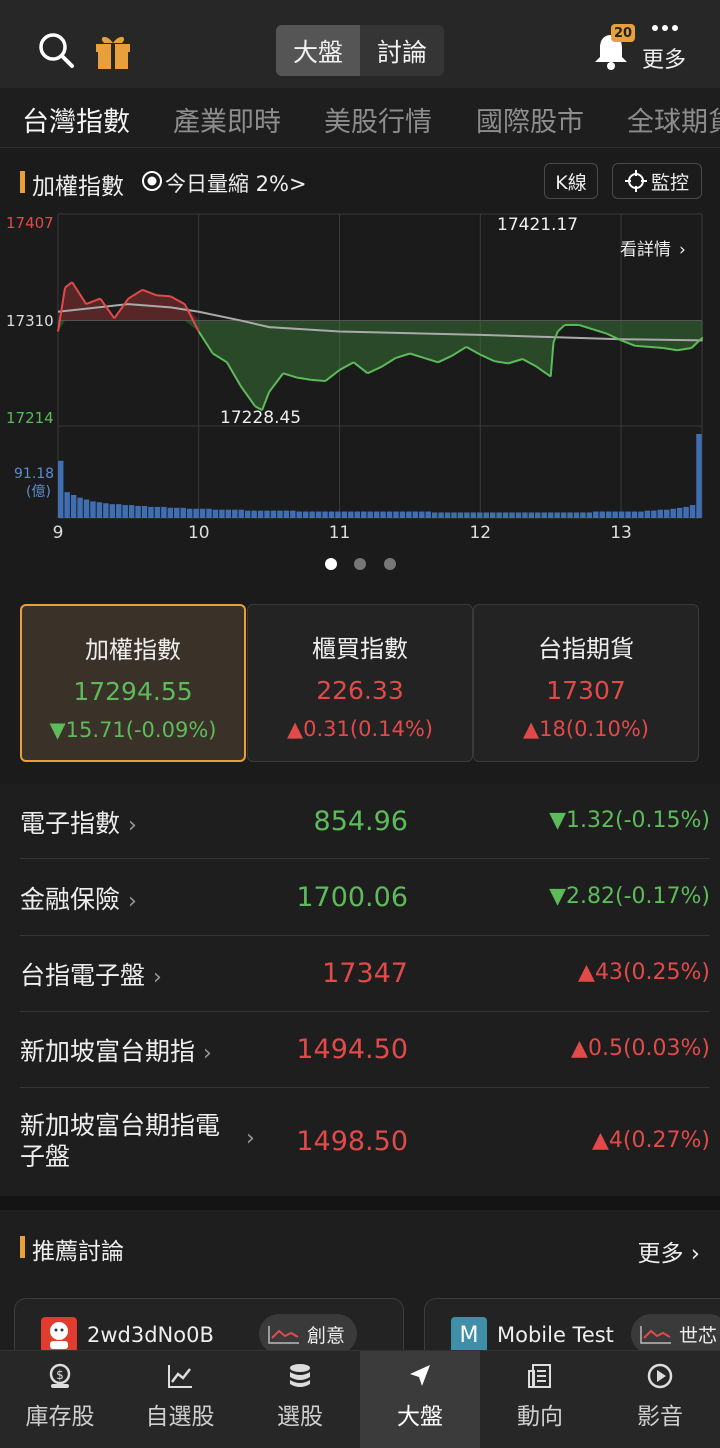  Describe the element at coordinates (635, 181) in the screenshot. I see `target-icon` at that location.